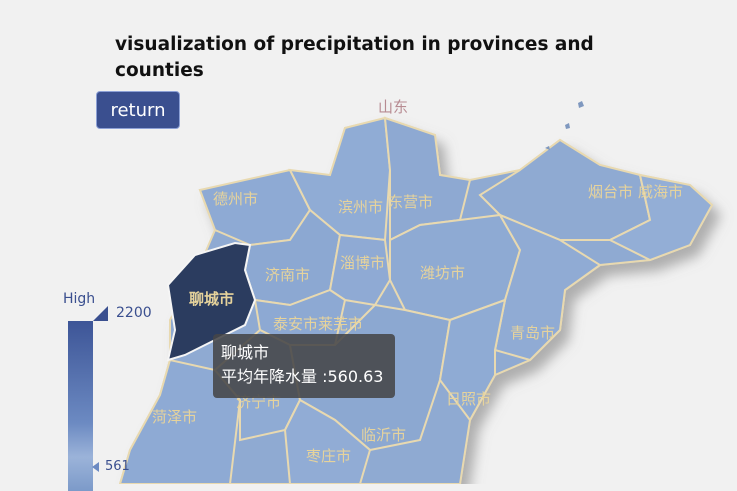 Image resolution: width=737 pixels, height=491 pixels. What do you see at coordinates (175, 417) in the screenshot?
I see `city-label-heze: 菏泽市` at bounding box center [175, 417].